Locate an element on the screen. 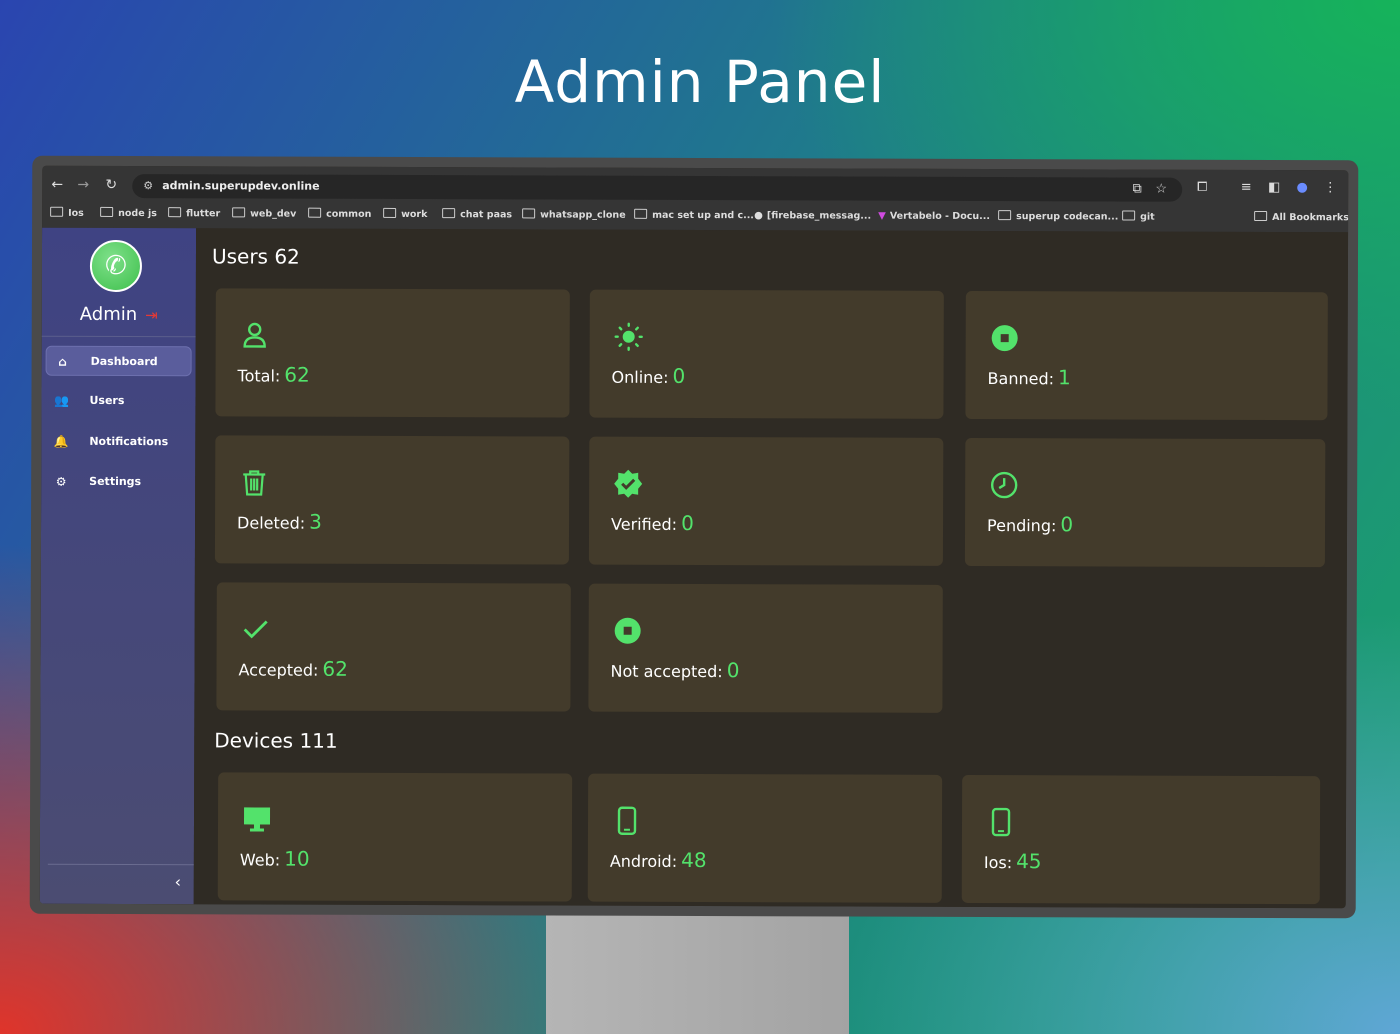  sidebar-item-label: Dashboard is located at coordinates (124, 361).